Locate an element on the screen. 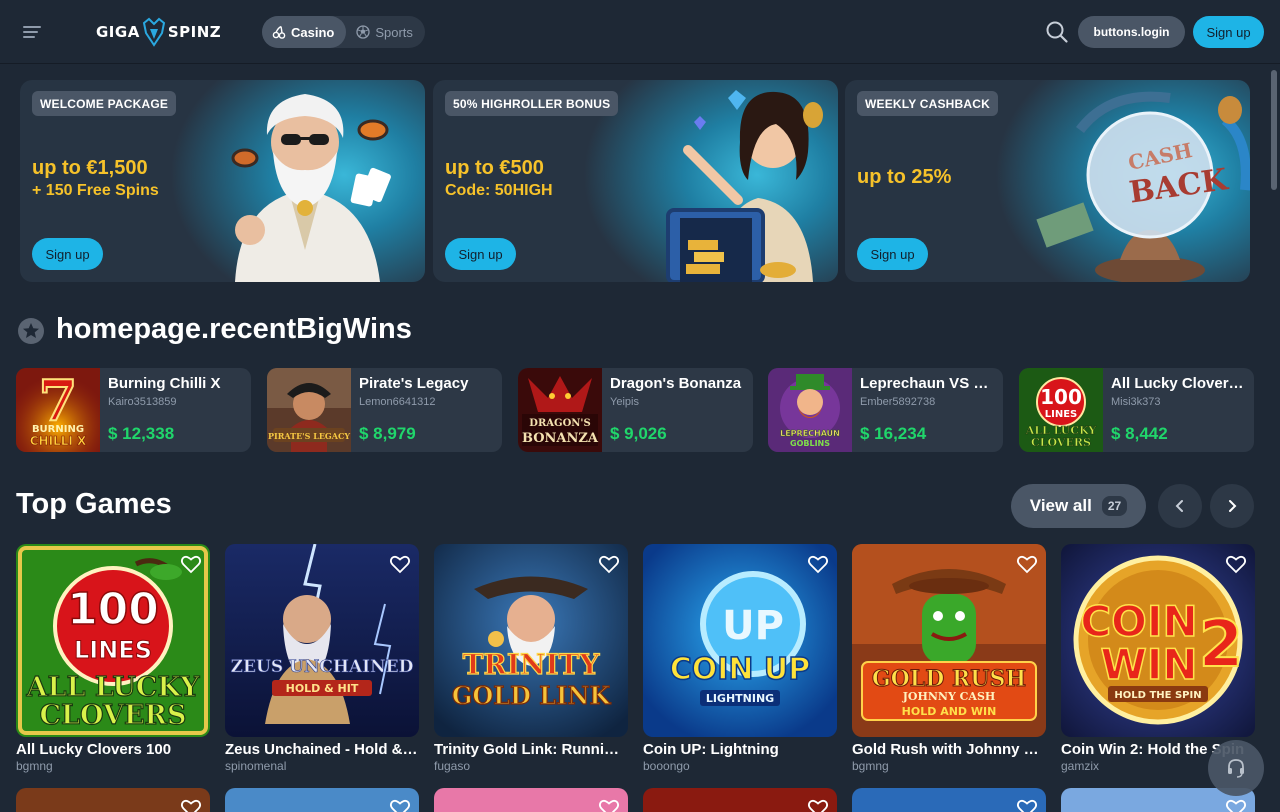  view-all-count-badge: 27 is located at coordinates (1114, 506).